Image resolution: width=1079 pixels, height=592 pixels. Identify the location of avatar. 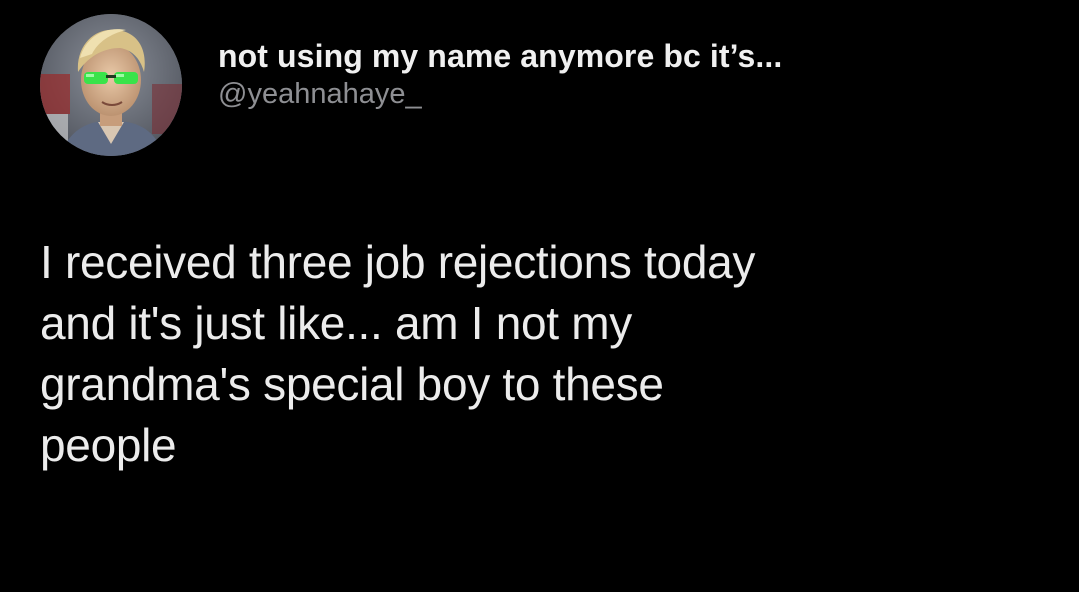
(111, 85).